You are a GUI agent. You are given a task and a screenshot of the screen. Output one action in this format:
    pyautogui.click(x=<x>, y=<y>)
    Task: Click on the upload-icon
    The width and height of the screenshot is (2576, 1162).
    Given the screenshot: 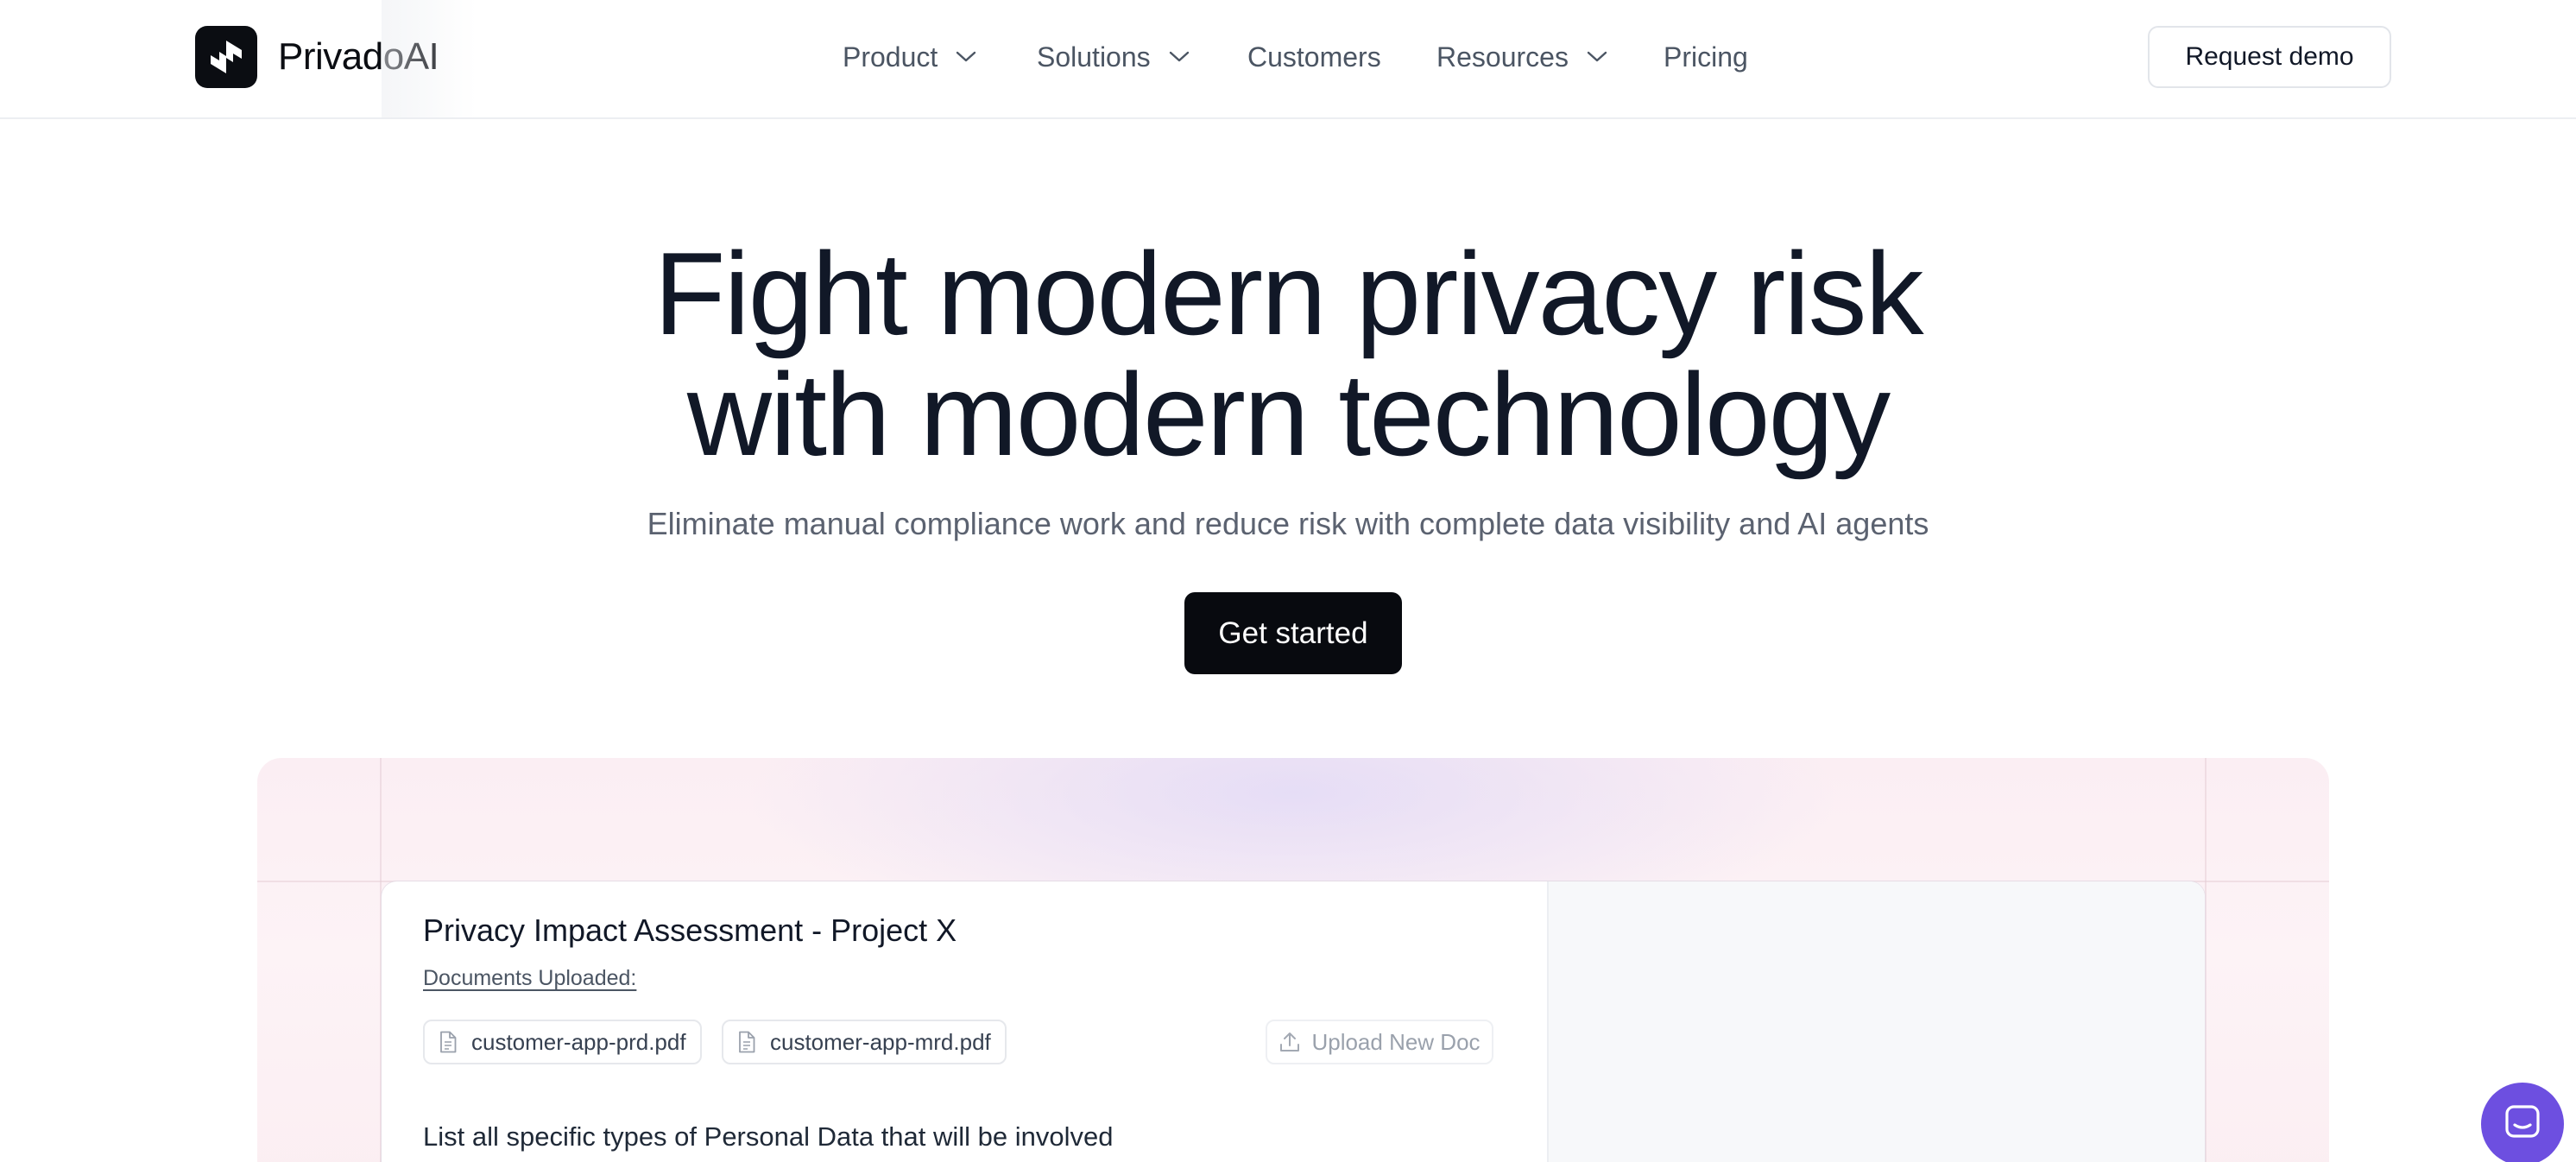 What is the action you would take?
    pyautogui.click(x=1290, y=1042)
    